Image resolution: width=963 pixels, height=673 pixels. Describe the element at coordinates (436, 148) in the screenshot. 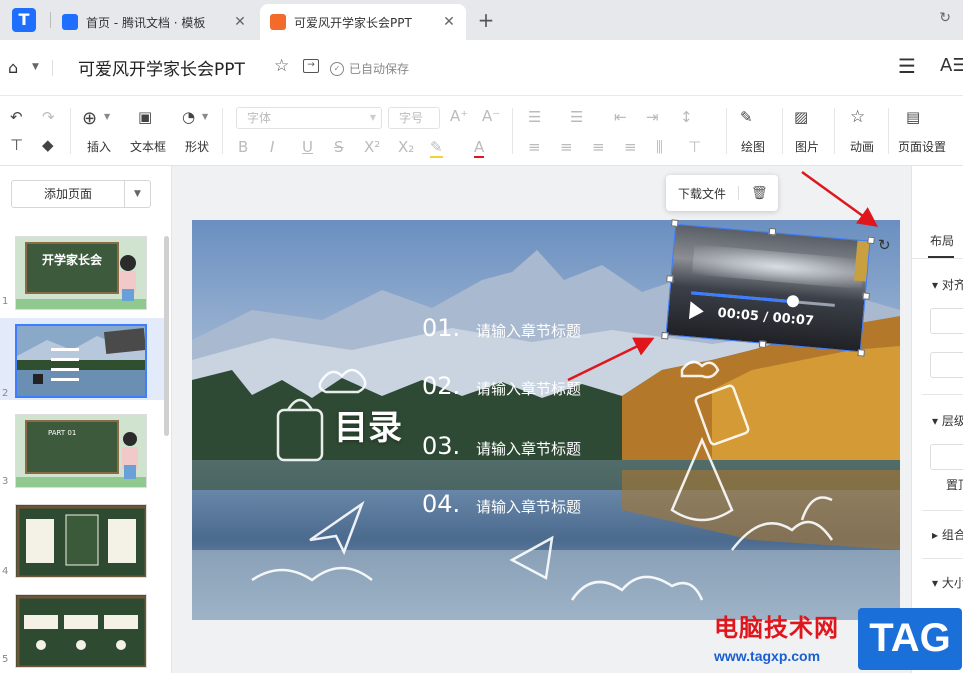

I see `highlight-icon: ✎` at that location.